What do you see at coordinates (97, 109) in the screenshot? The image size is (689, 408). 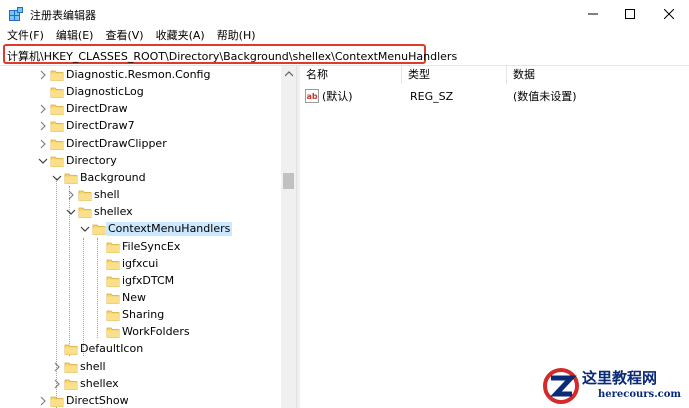 I see `tree-item-label: DirectDraw` at bounding box center [97, 109].